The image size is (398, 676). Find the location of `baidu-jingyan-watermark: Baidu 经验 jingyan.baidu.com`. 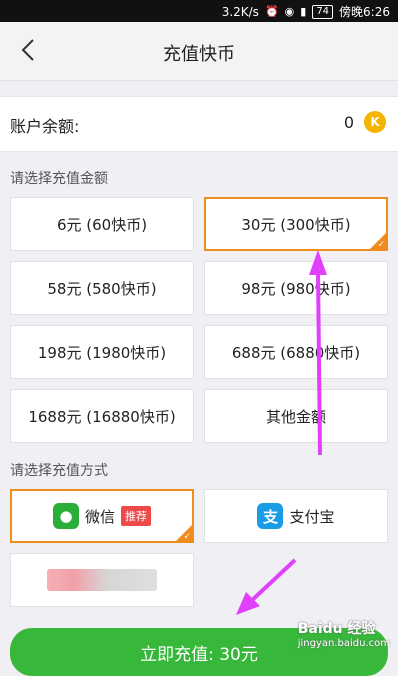

baidu-jingyan-watermark: Baidu 经验 jingyan.baidu.com is located at coordinates (343, 635).